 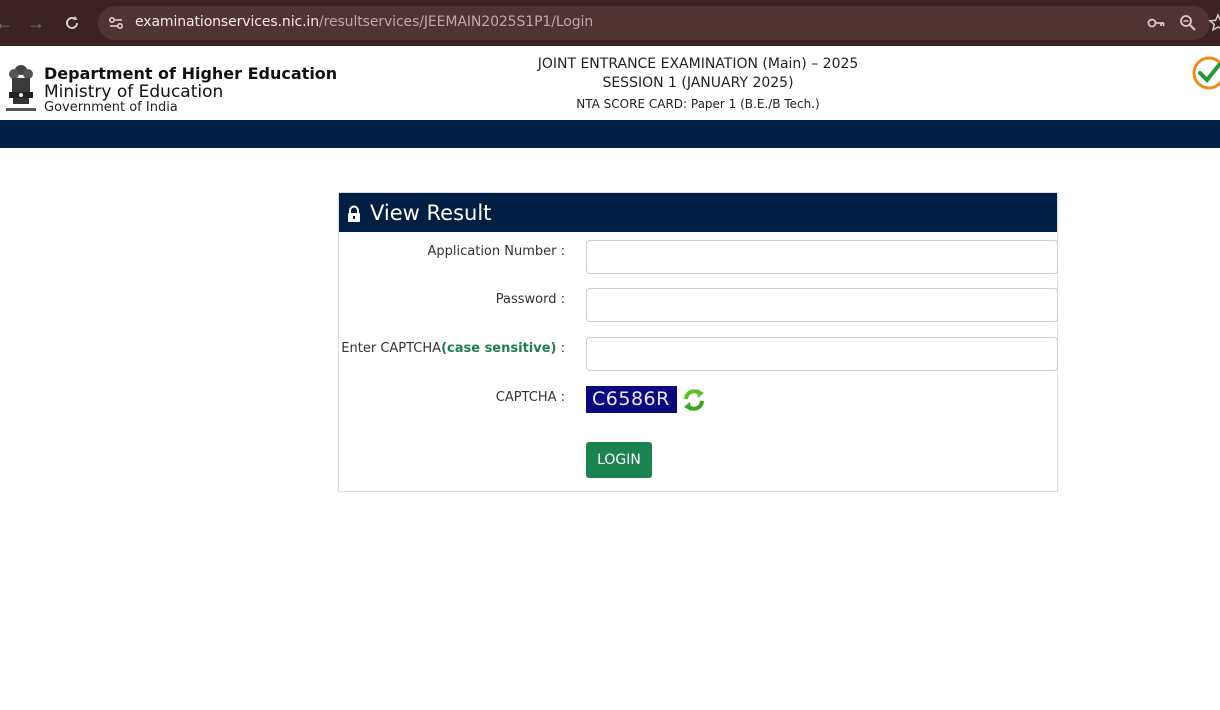 What do you see at coordinates (1188, 23) in the screenshot?
I see `zoom-icon` at bounding box center [1188, 23].